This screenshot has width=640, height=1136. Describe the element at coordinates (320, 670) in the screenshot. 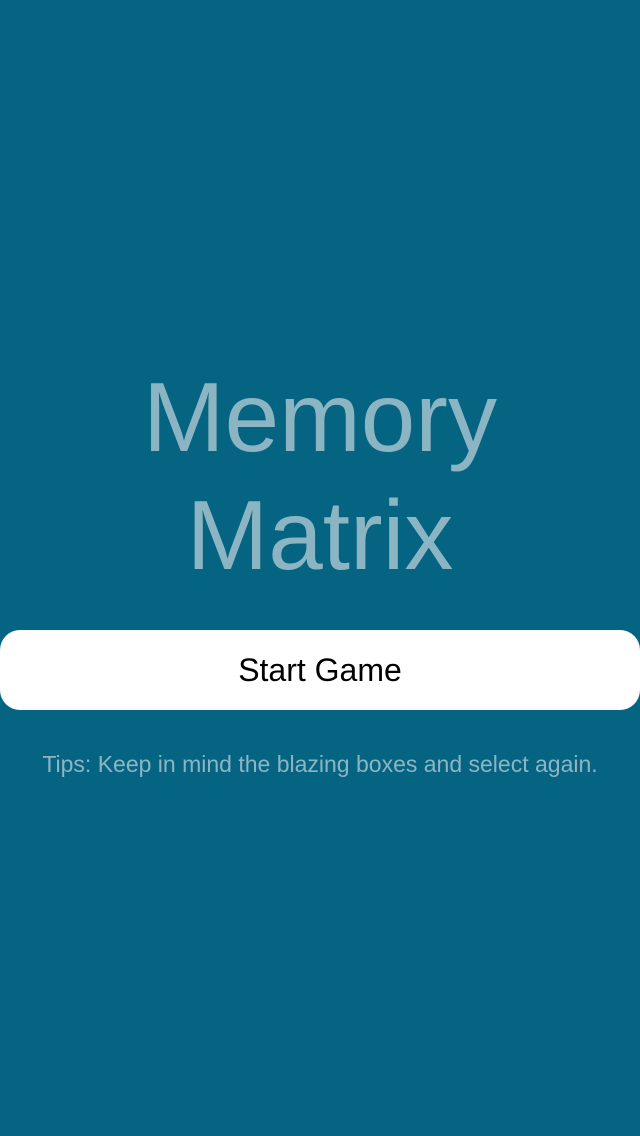

I see `start-game-button: Start Game` at that location.